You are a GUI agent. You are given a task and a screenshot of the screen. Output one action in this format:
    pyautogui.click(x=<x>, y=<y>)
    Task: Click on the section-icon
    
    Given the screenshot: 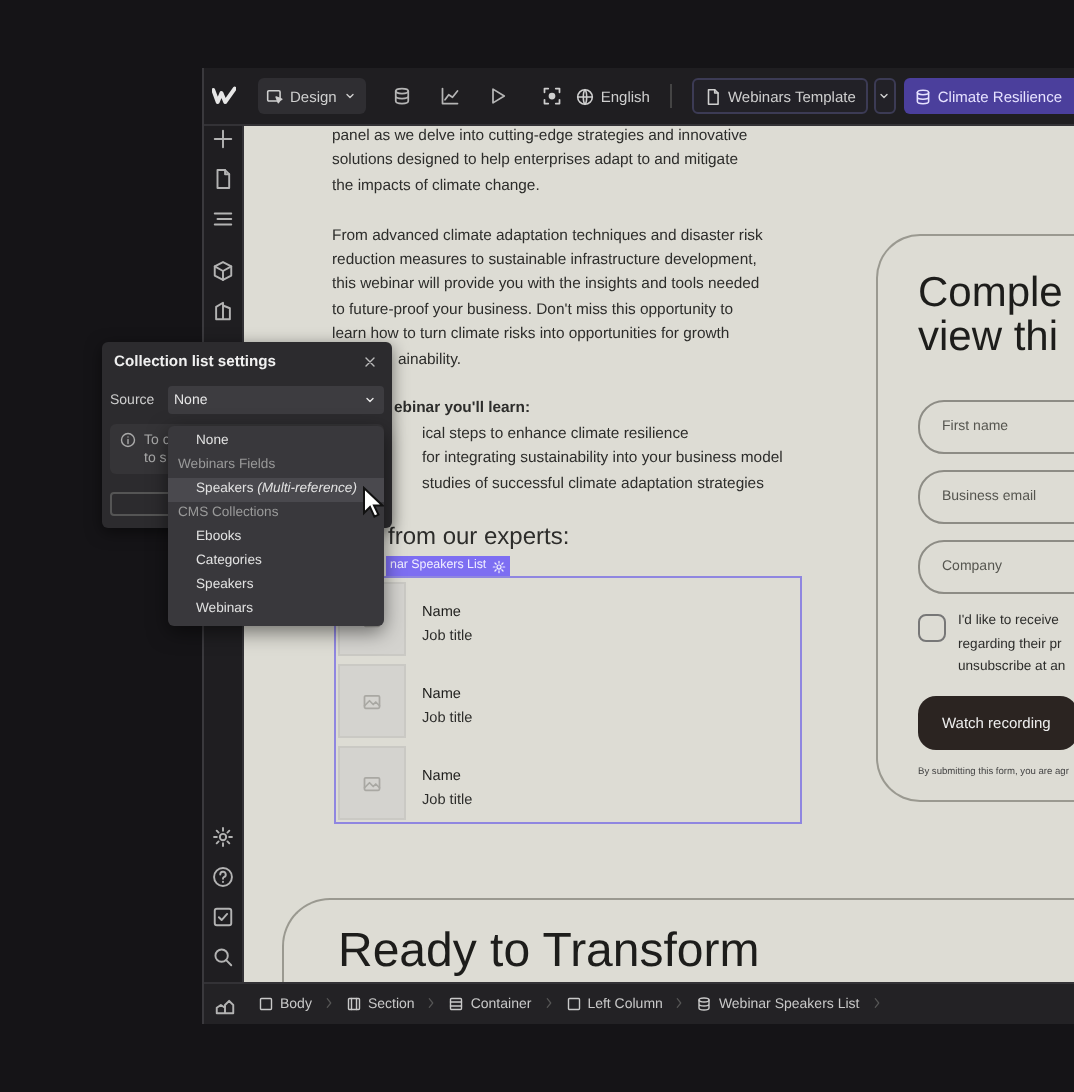 What is the action you would take?
    pyautogui.click(x=353, y=1004)
    